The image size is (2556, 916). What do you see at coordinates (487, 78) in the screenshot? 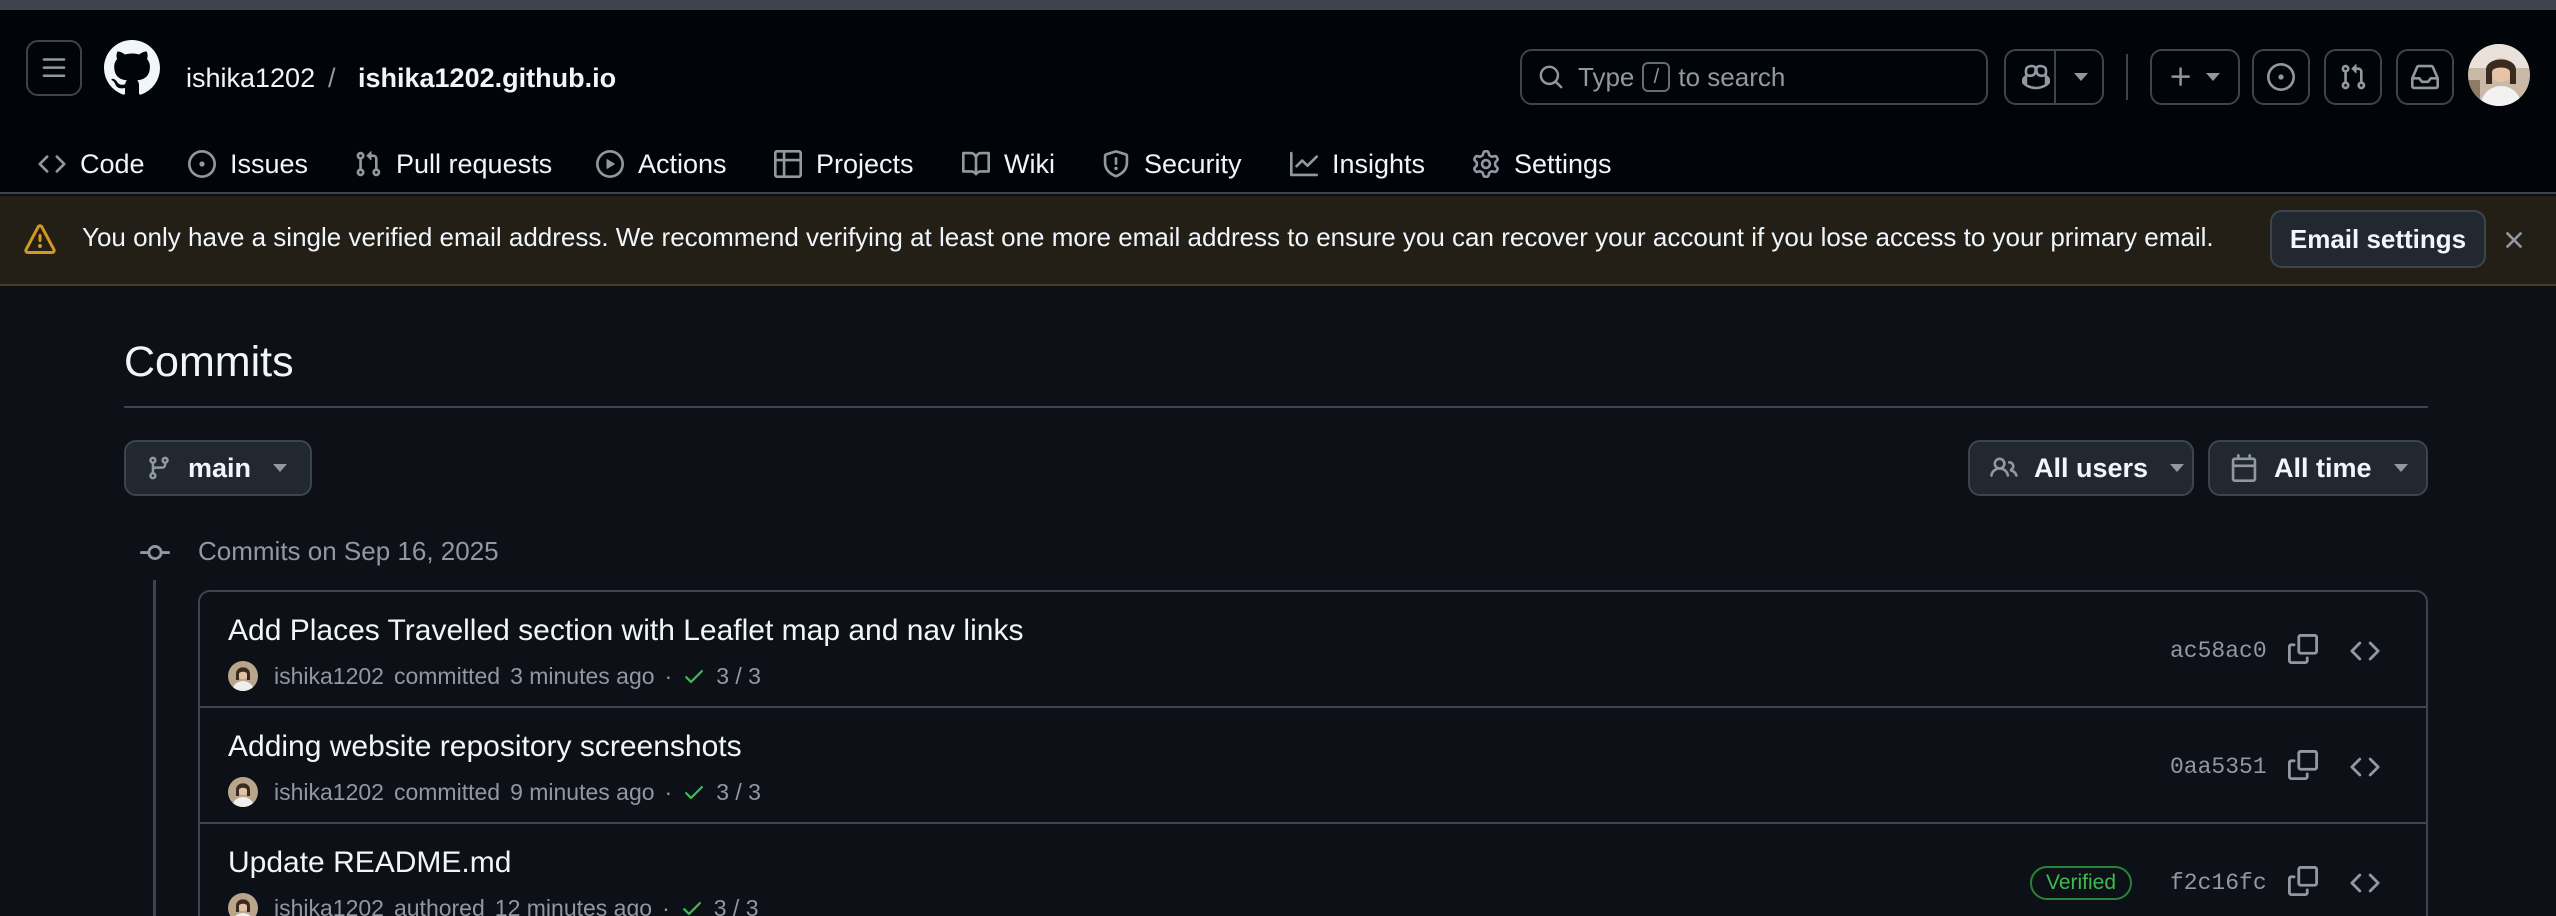
I see `breadcrumb-repo: ishika1202.github.io` at bounding box center [487, 78].